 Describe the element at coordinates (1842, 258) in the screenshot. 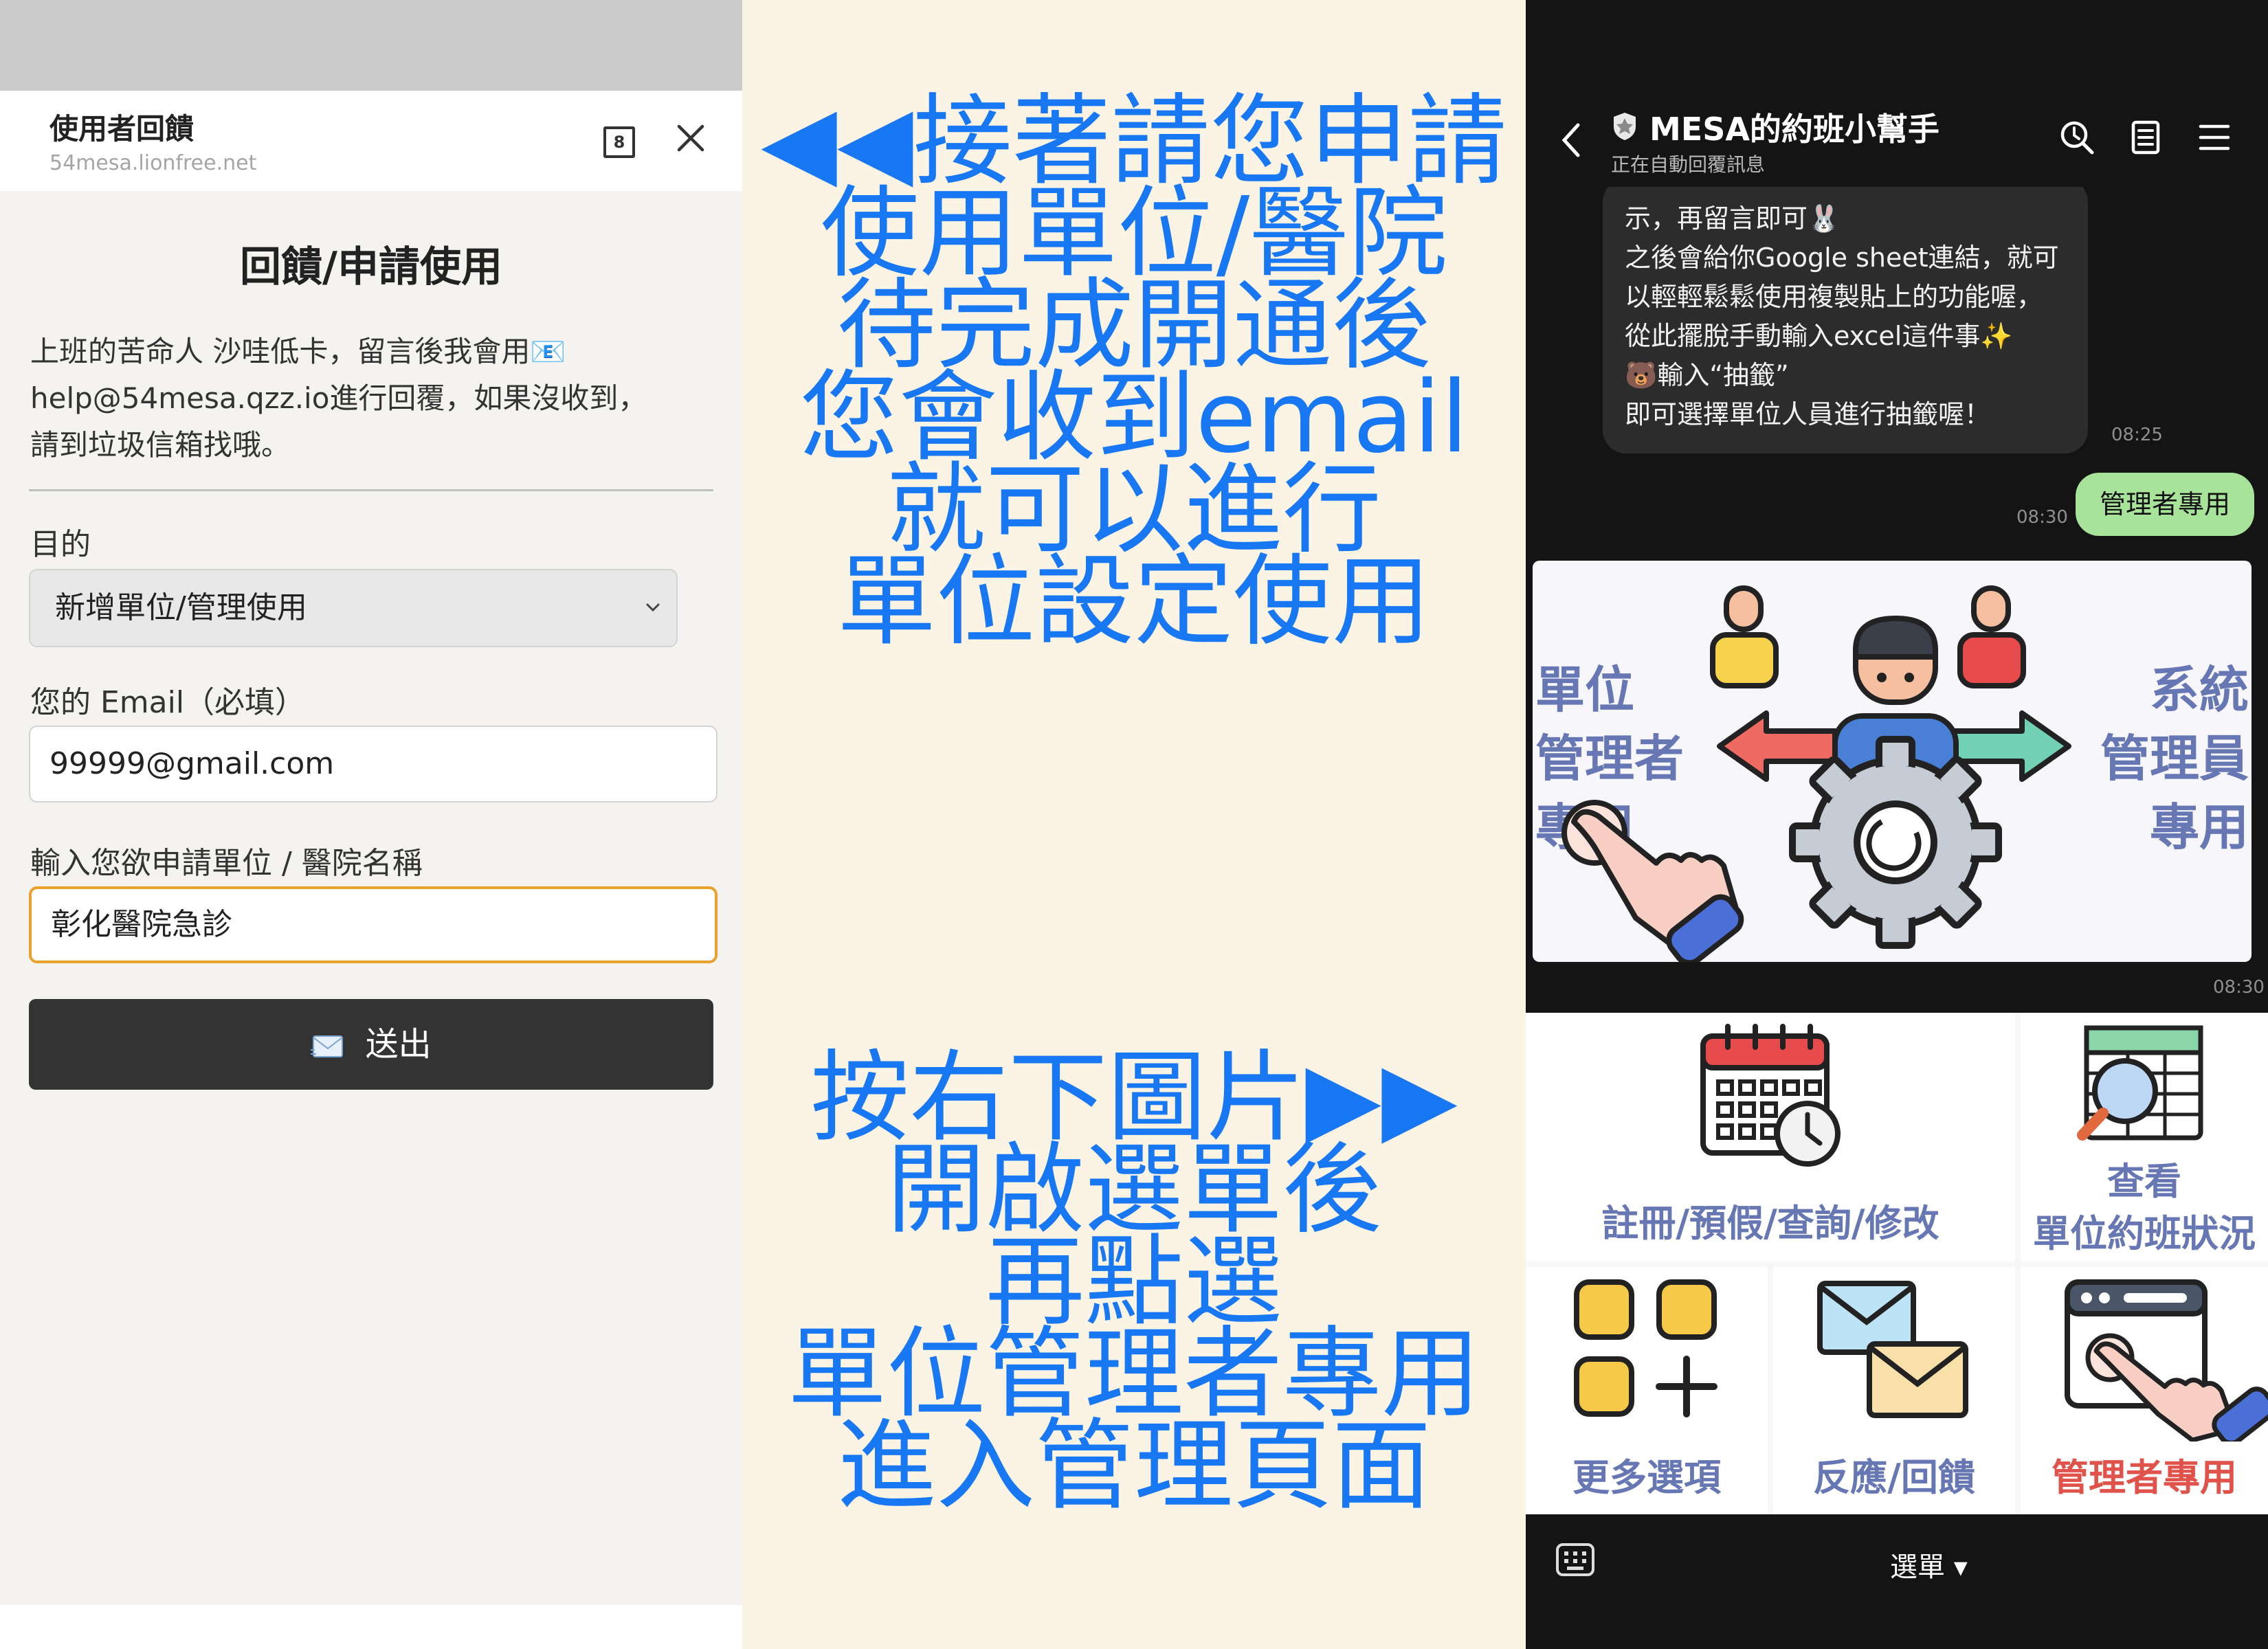

I see `message-line: 之後會給你Google sheet連結，就可` at that location.